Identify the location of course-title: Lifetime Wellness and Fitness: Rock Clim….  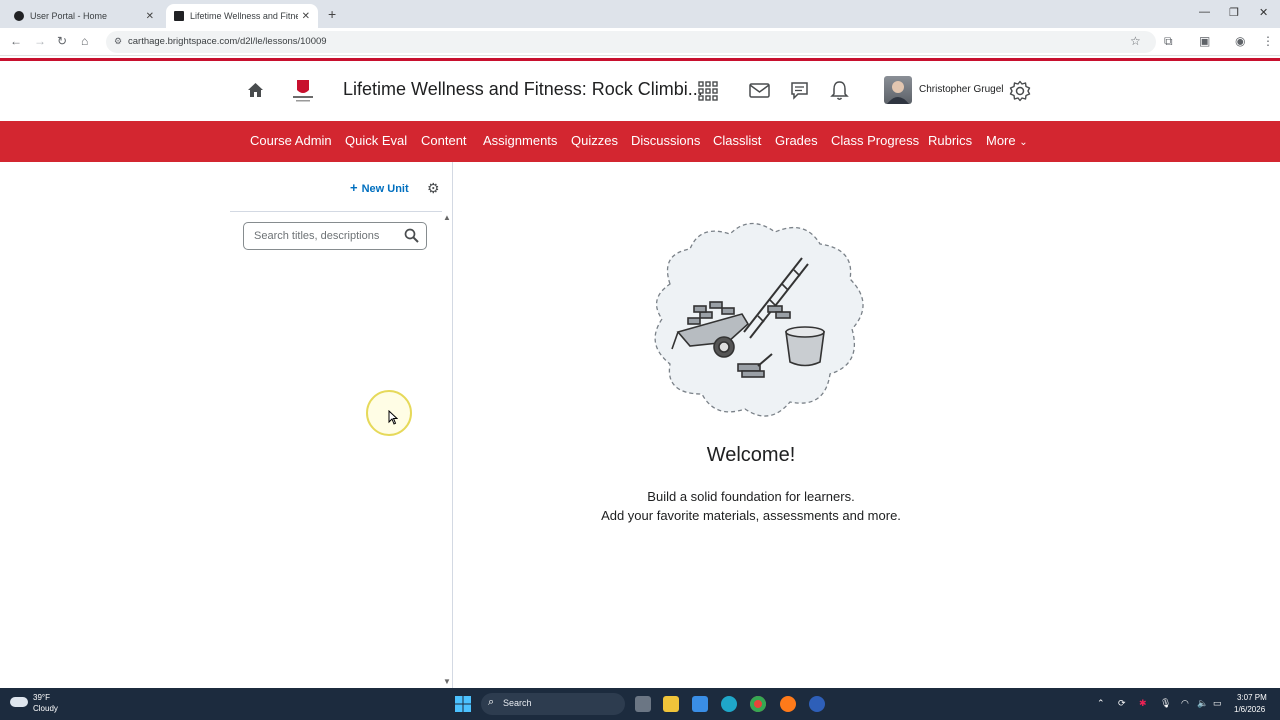
(523, 89).